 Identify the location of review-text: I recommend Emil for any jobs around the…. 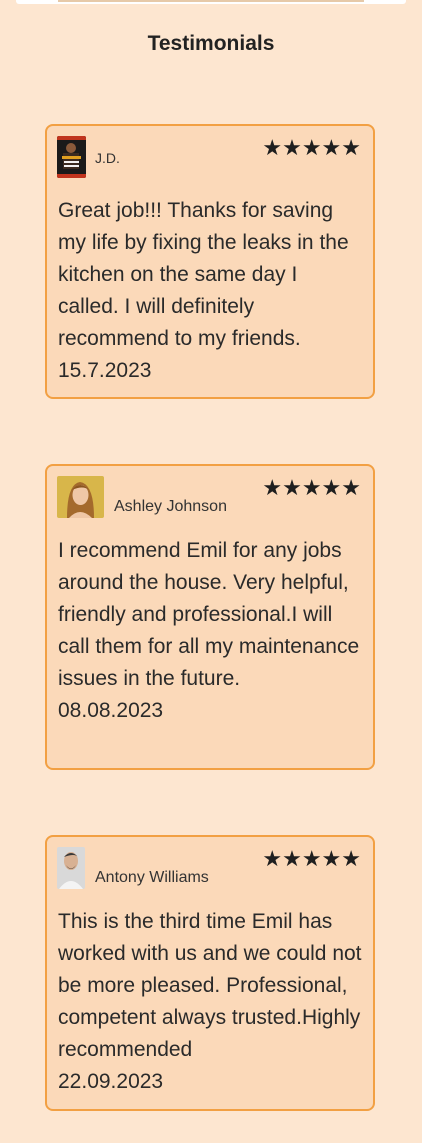
(209, 614).